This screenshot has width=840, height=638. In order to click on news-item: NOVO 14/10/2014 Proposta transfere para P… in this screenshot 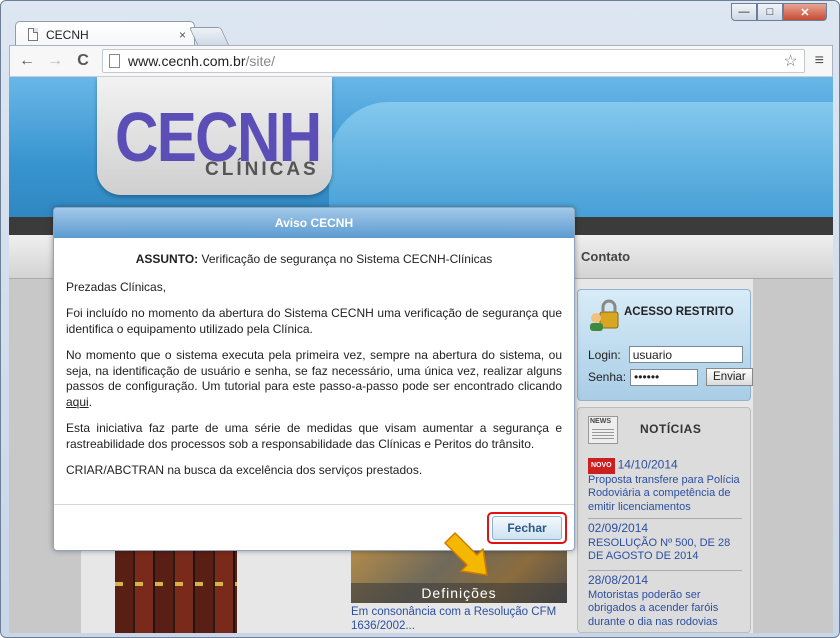, I will do `click(667, 486)`.